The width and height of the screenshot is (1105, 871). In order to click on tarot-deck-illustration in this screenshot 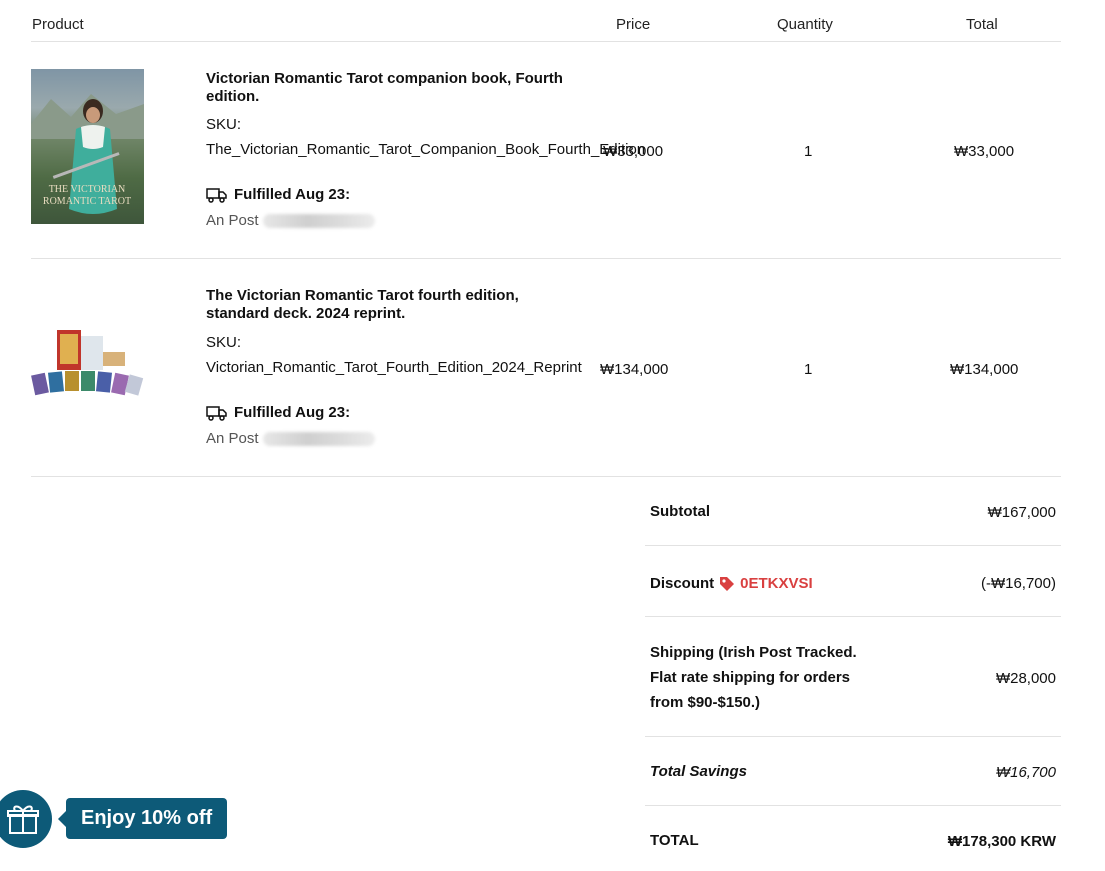, I will do `click(87, 363)`.